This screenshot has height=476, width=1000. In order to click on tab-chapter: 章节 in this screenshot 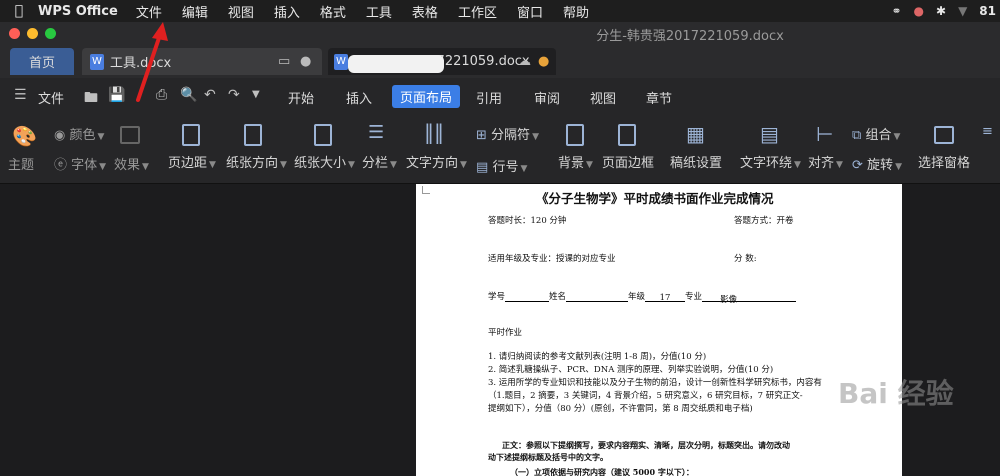, I will do `click(659, 97)`.